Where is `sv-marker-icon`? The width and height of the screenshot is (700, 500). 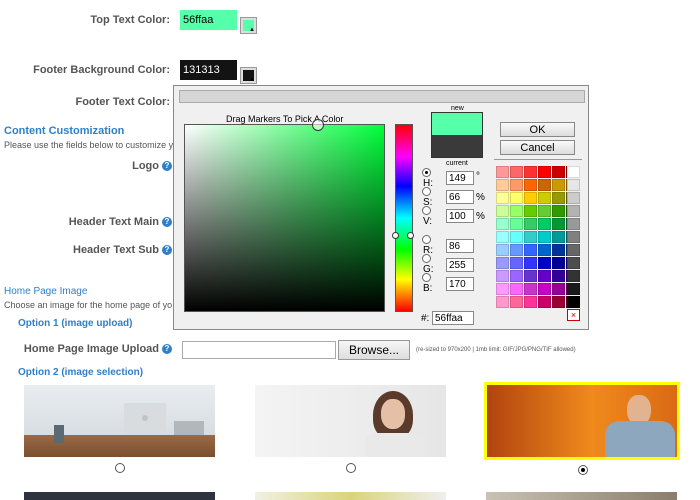
sv-marker-icon is located at coordinates (318, 125).